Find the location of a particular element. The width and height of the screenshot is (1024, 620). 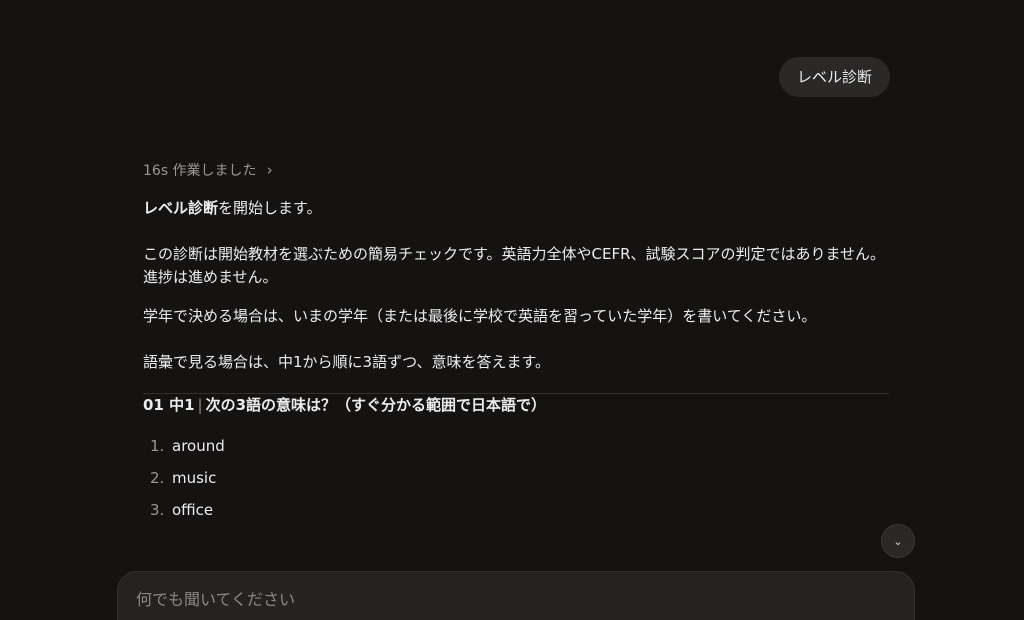

list-item-word: around is located at coordinates (198, 445).